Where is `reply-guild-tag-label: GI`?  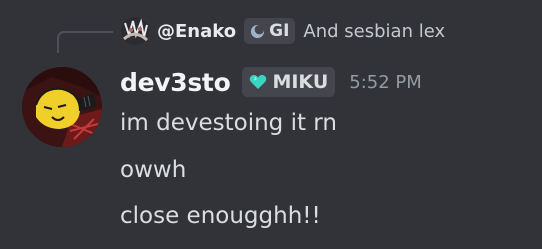 reply-guild-tag-label: GI is located at coordinates (279, 31).